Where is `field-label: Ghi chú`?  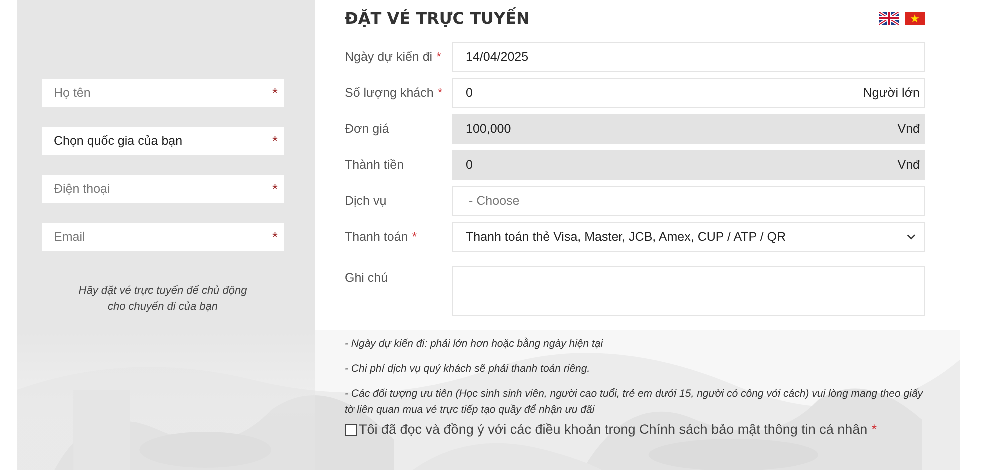
field-label: Ghi chú is located at coordinates (366, 278).